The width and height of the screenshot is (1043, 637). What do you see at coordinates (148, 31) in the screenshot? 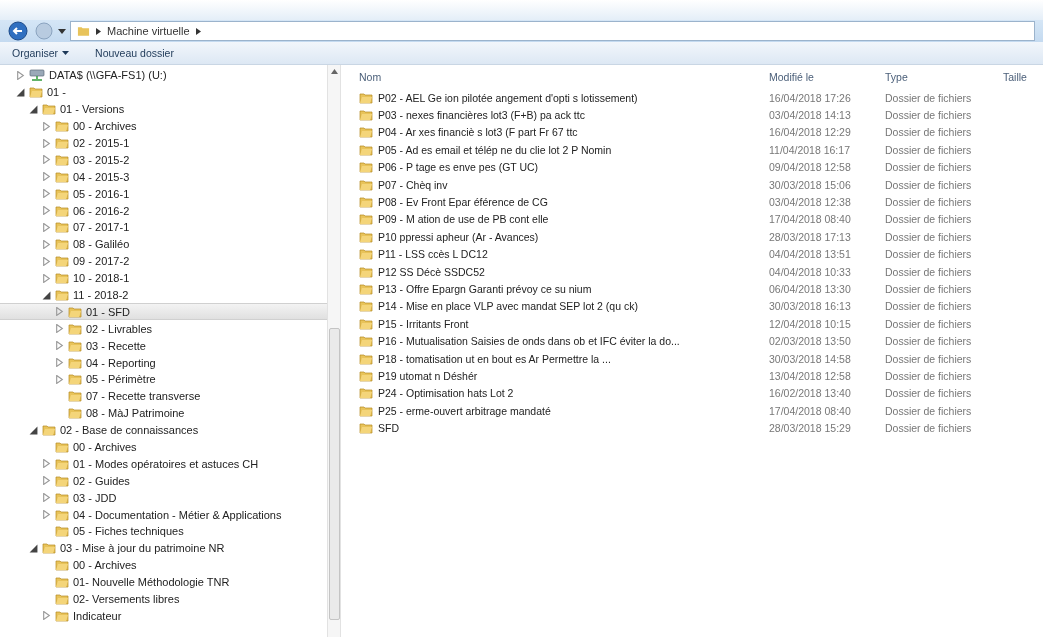
I see `breadcrumb-segment: Machine virtuelle` at bounding box center [148, 31].